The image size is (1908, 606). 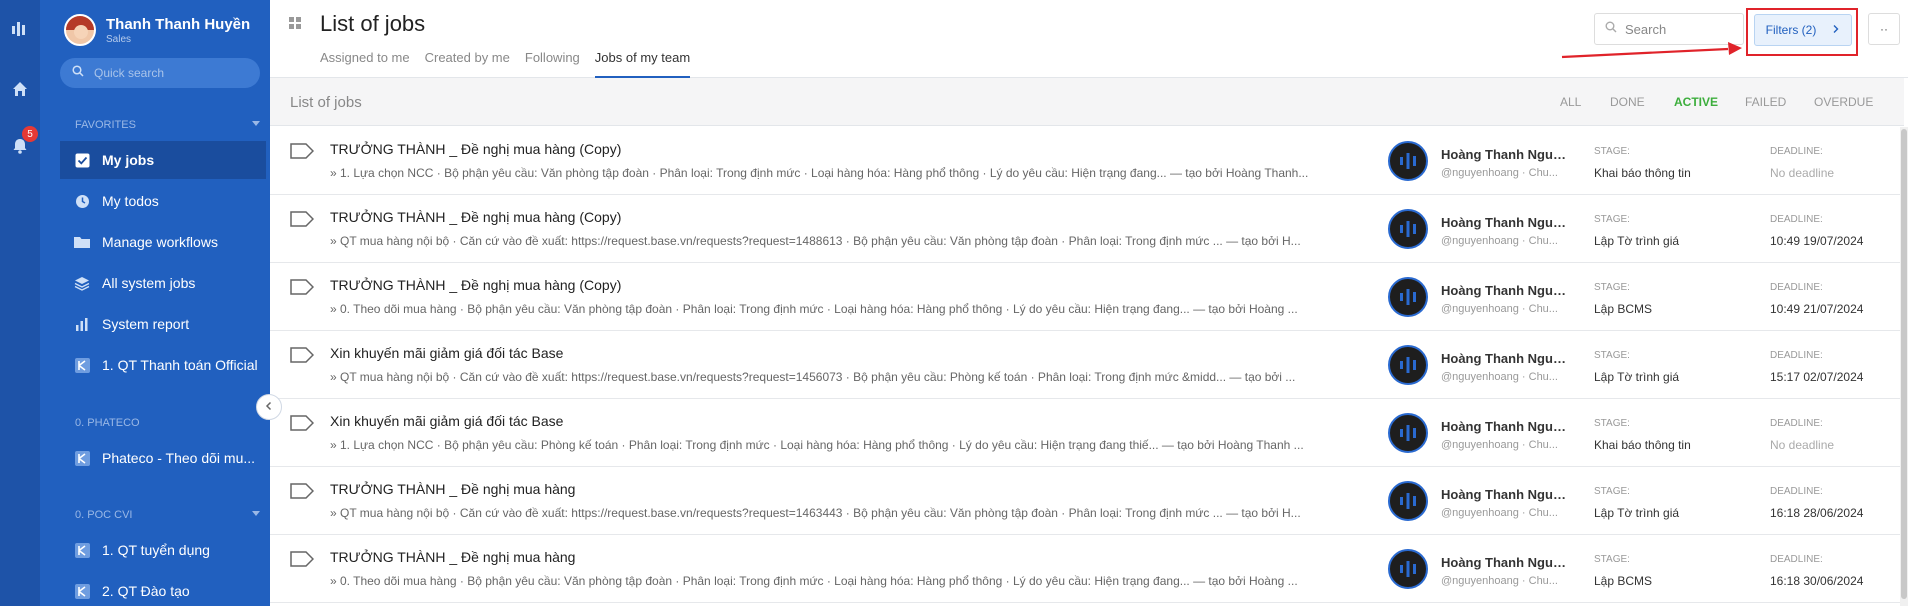 What do you see at coordinates (1817, 241) in the screenshot?
I see `deadline-value: 10:49 19/07/2024` at bounding box center [1817, 241].